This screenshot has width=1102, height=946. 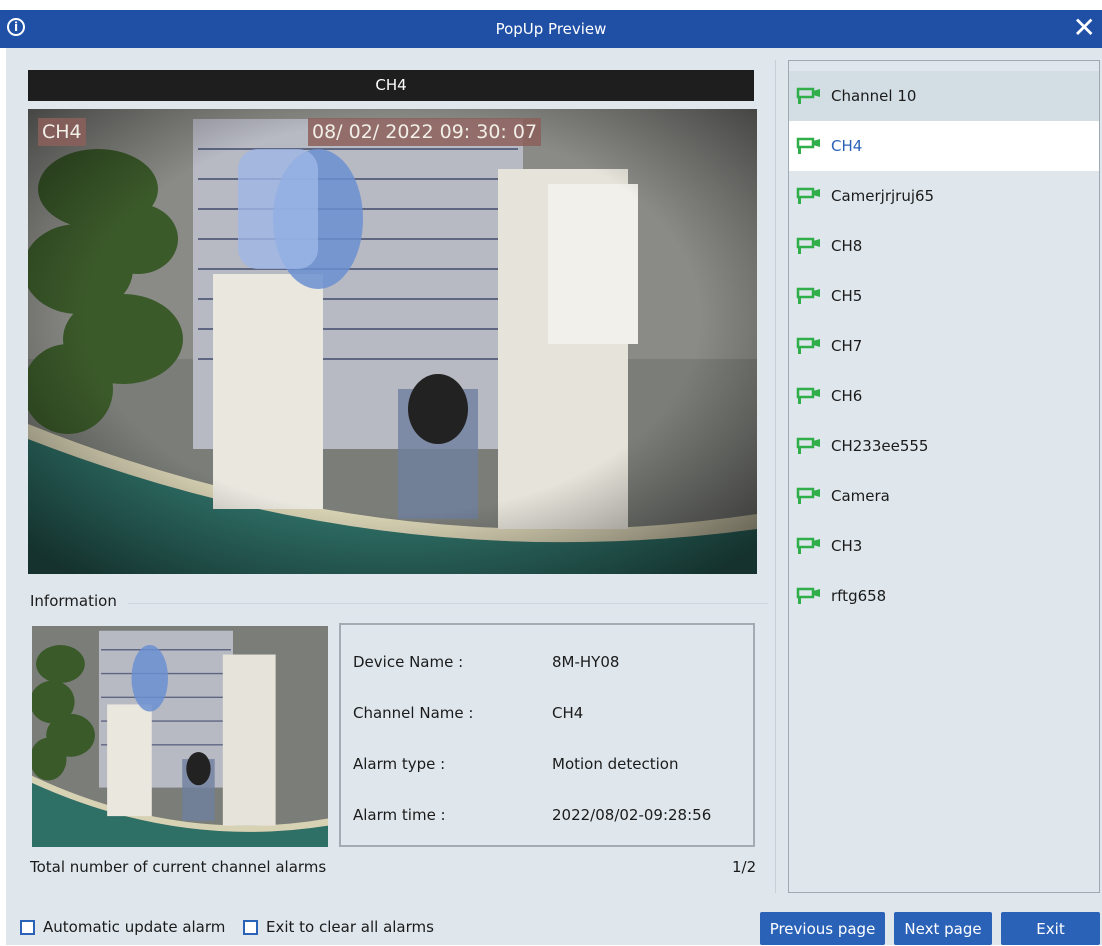 I want to click on channel-item: CH4, so click(x=944, y=146).